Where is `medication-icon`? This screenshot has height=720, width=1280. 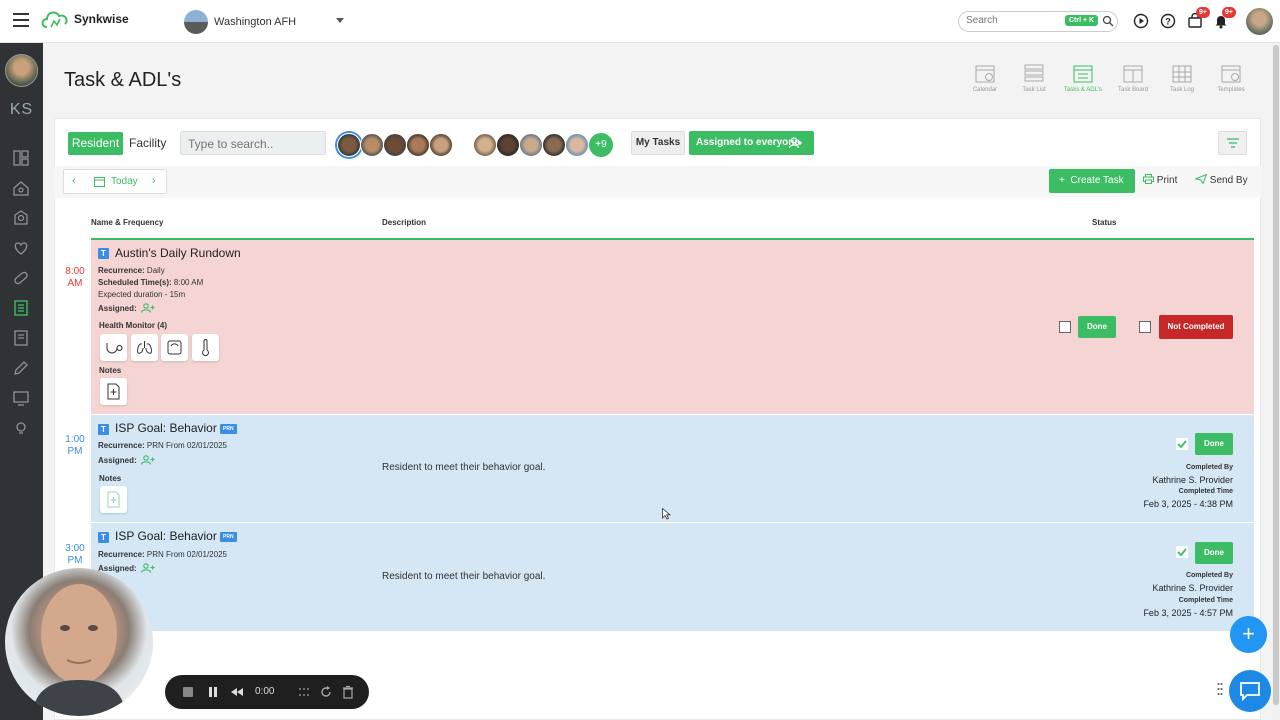 medication-icon is located at coordinates (21, 278).